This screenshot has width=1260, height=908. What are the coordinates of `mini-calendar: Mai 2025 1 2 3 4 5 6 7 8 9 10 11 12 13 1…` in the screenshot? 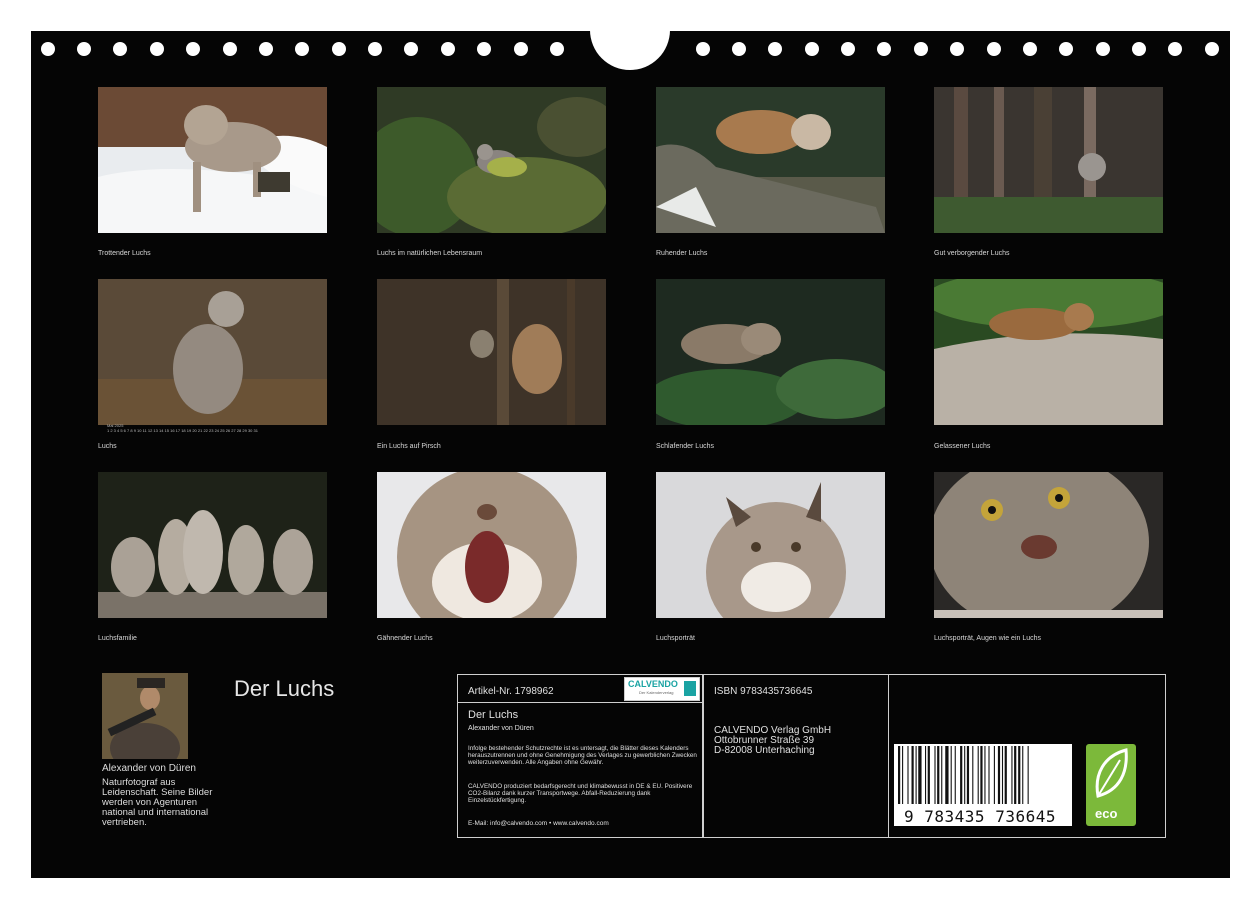 It's located at (182, 428).